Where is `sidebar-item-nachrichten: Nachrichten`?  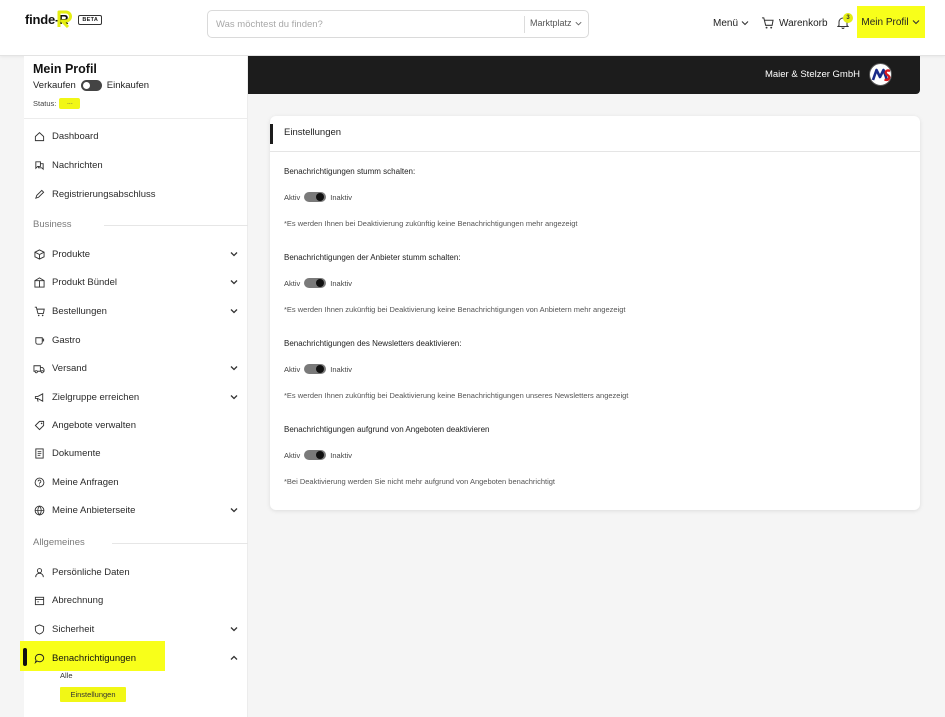
sidebar-item-nachrichten: Nachrichten is located at coordinates (136, 165).